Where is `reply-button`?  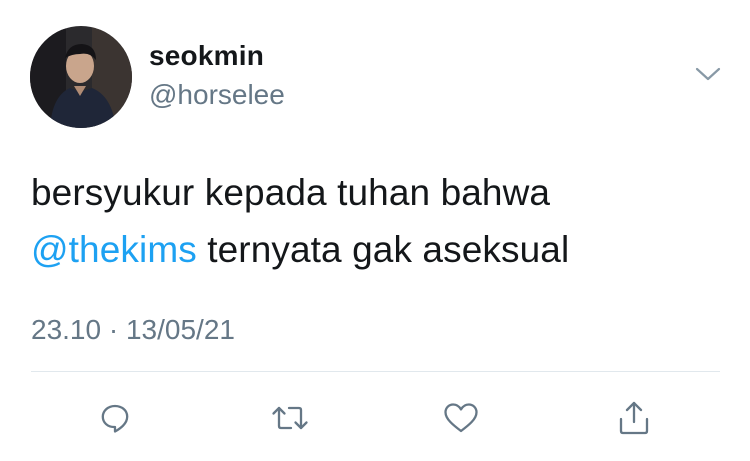 reply-button is located at coordinates (115, 418).